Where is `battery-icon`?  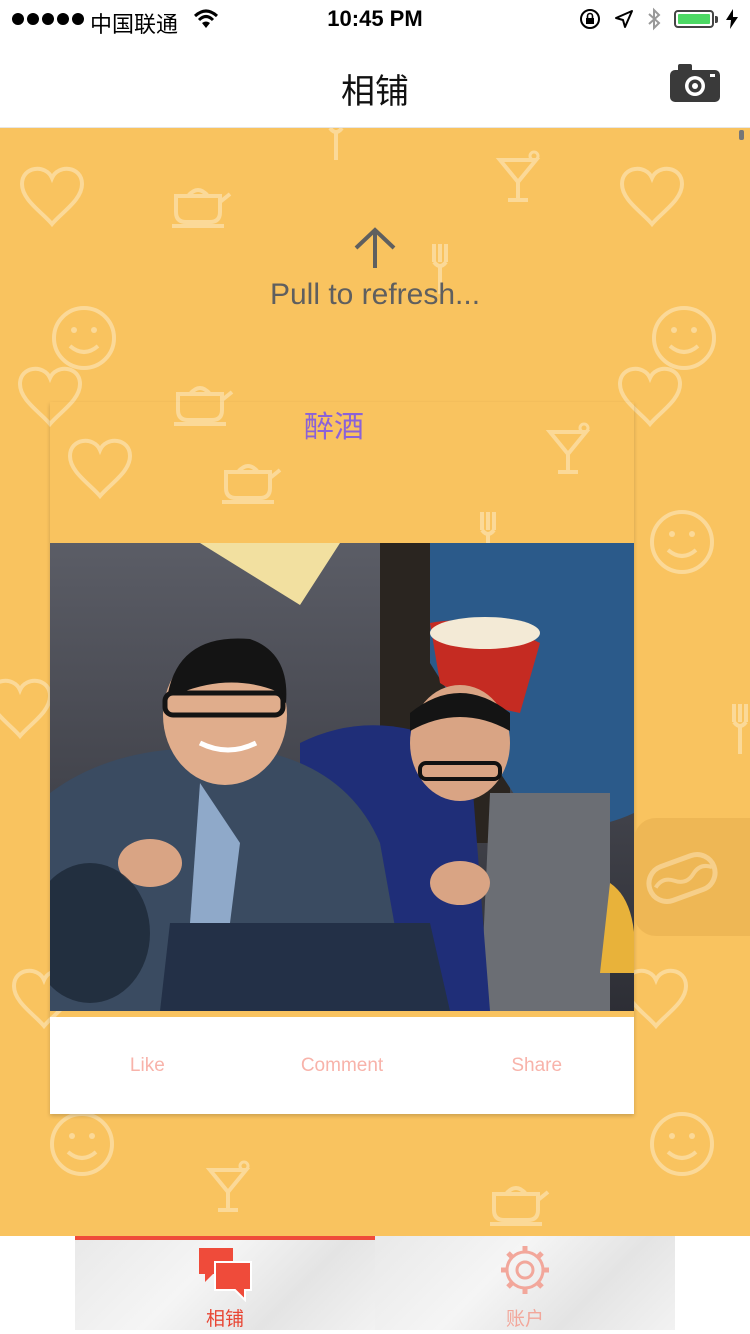 battery-icon is located at coordinates (696, 19).